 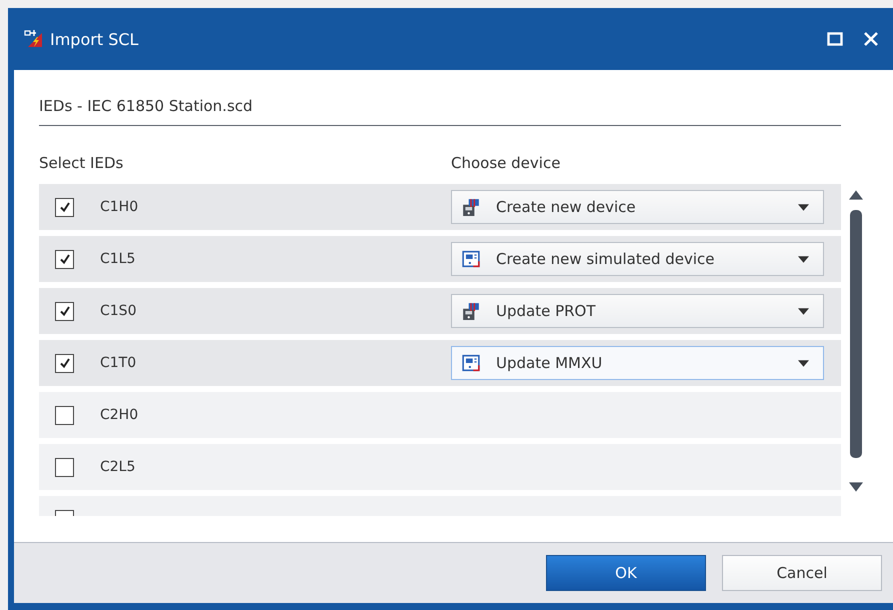 What do you see at coordinates (94, 39) in the screenshot?
I see `window-title: Import SCL` at bounding box center [94, 39].